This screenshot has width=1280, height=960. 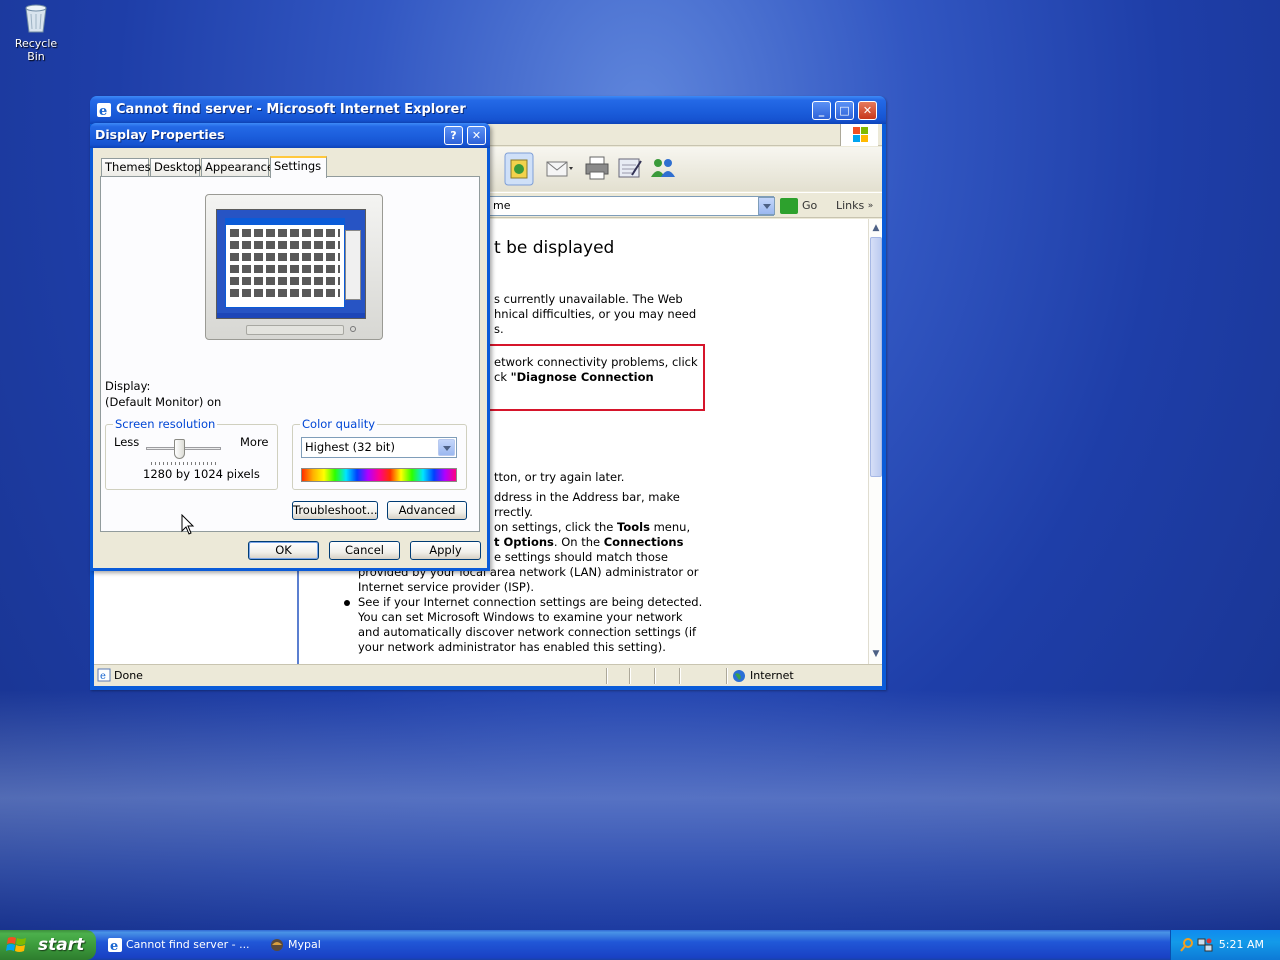 I want to click on apply-button: Apply, so click(x=445, y=550).